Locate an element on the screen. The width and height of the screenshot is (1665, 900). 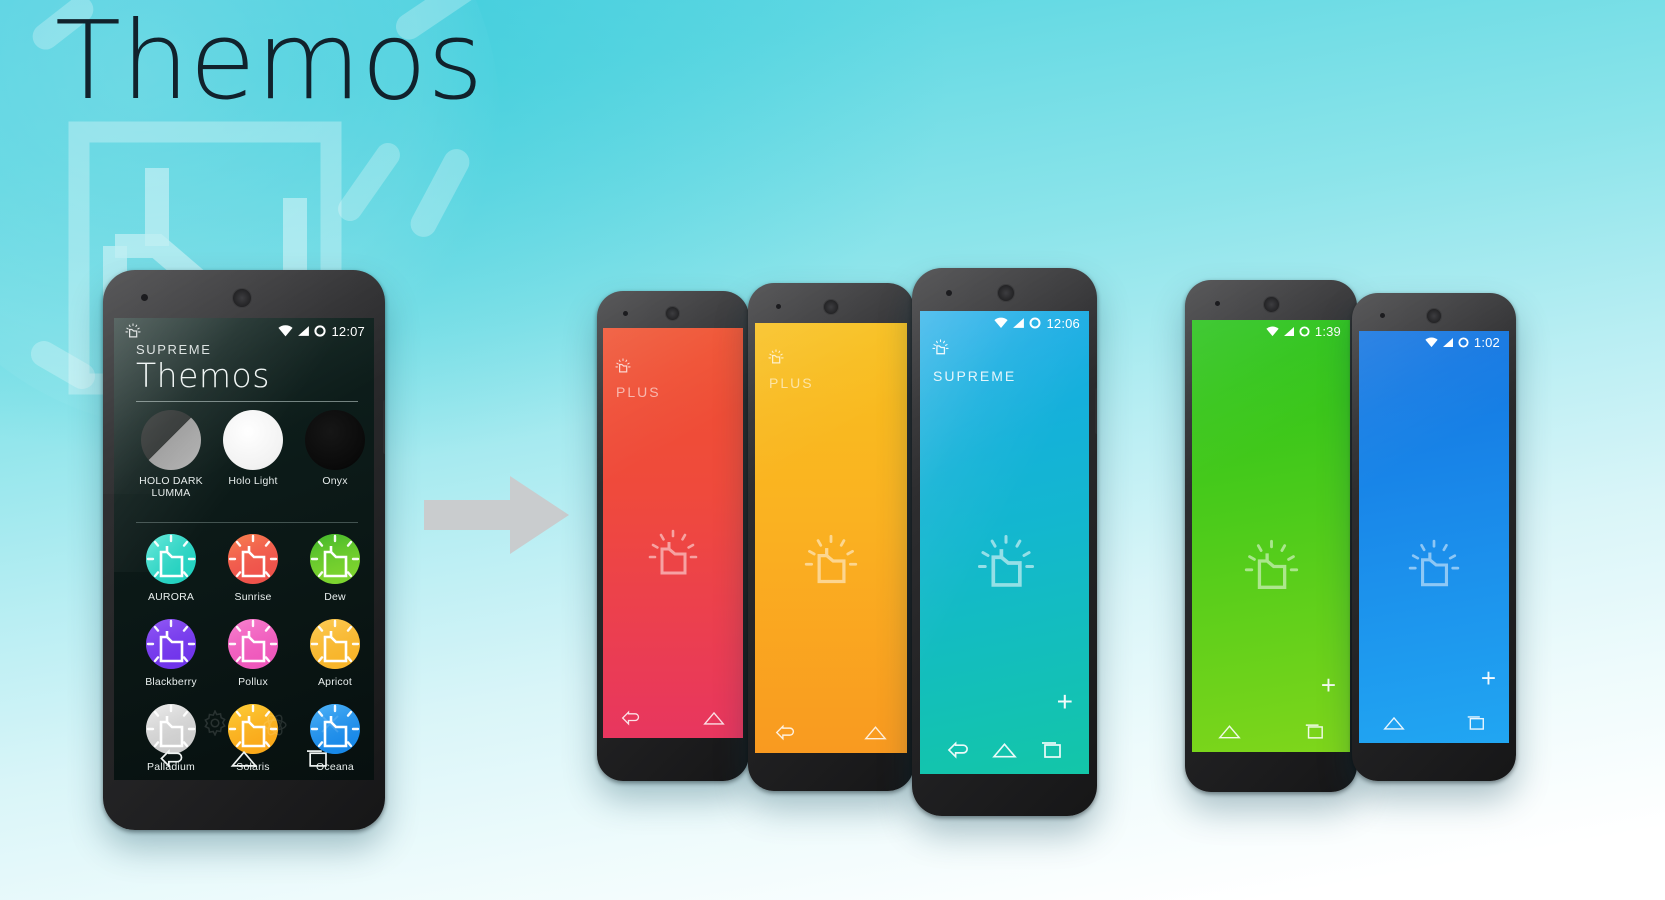
base-theme-label: Holo Light is located at coordinates (253, 481).